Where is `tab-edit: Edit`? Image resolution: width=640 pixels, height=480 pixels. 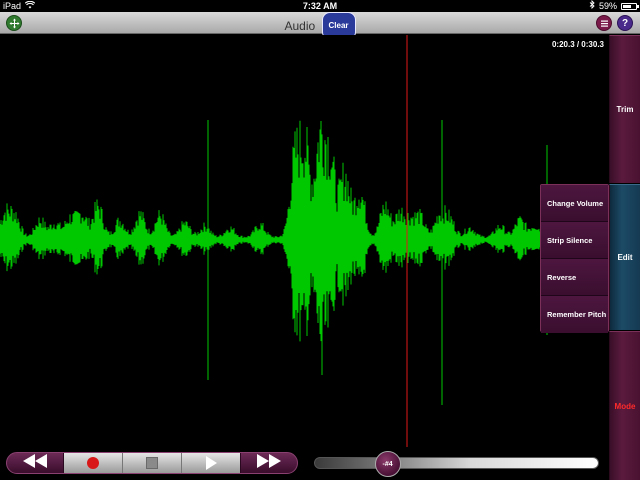 tab-edit: Edit is located at coordinates (624, 257).